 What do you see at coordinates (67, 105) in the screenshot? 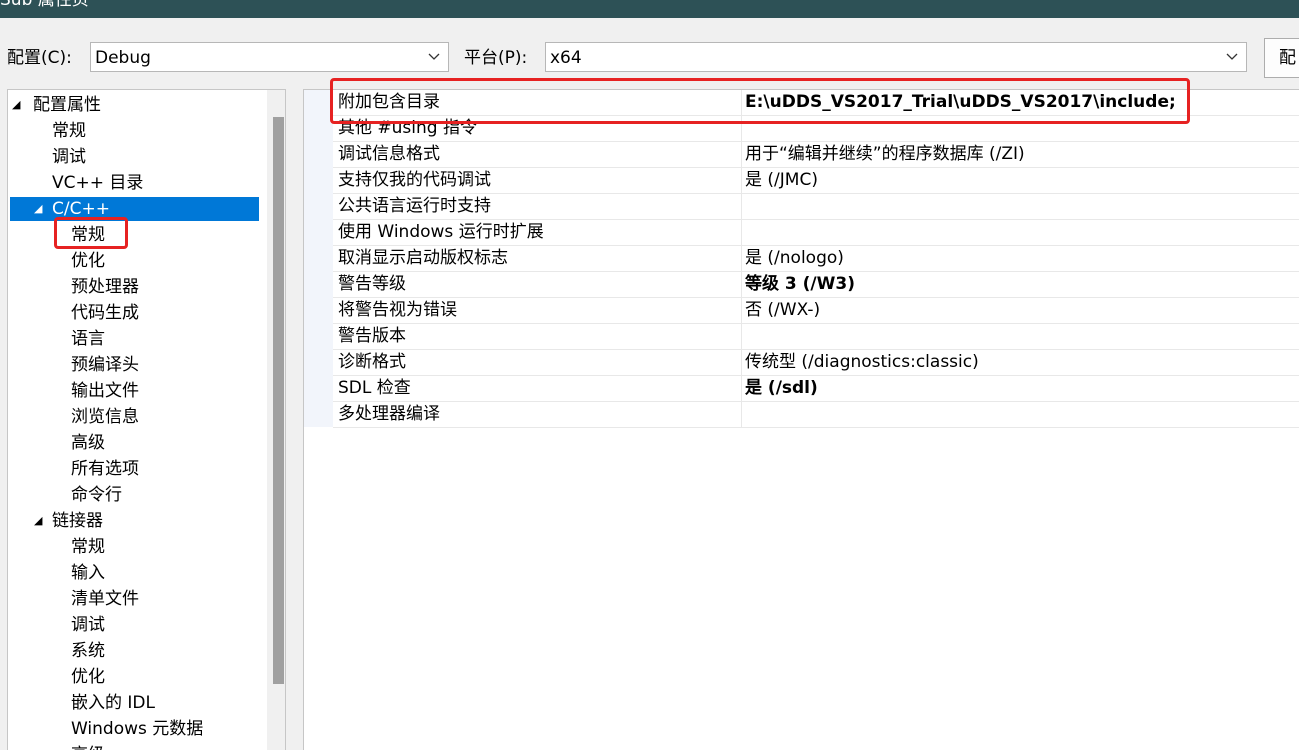
I see `tree-item-config-properties: 配置属性` at bounding box center [67, 105].